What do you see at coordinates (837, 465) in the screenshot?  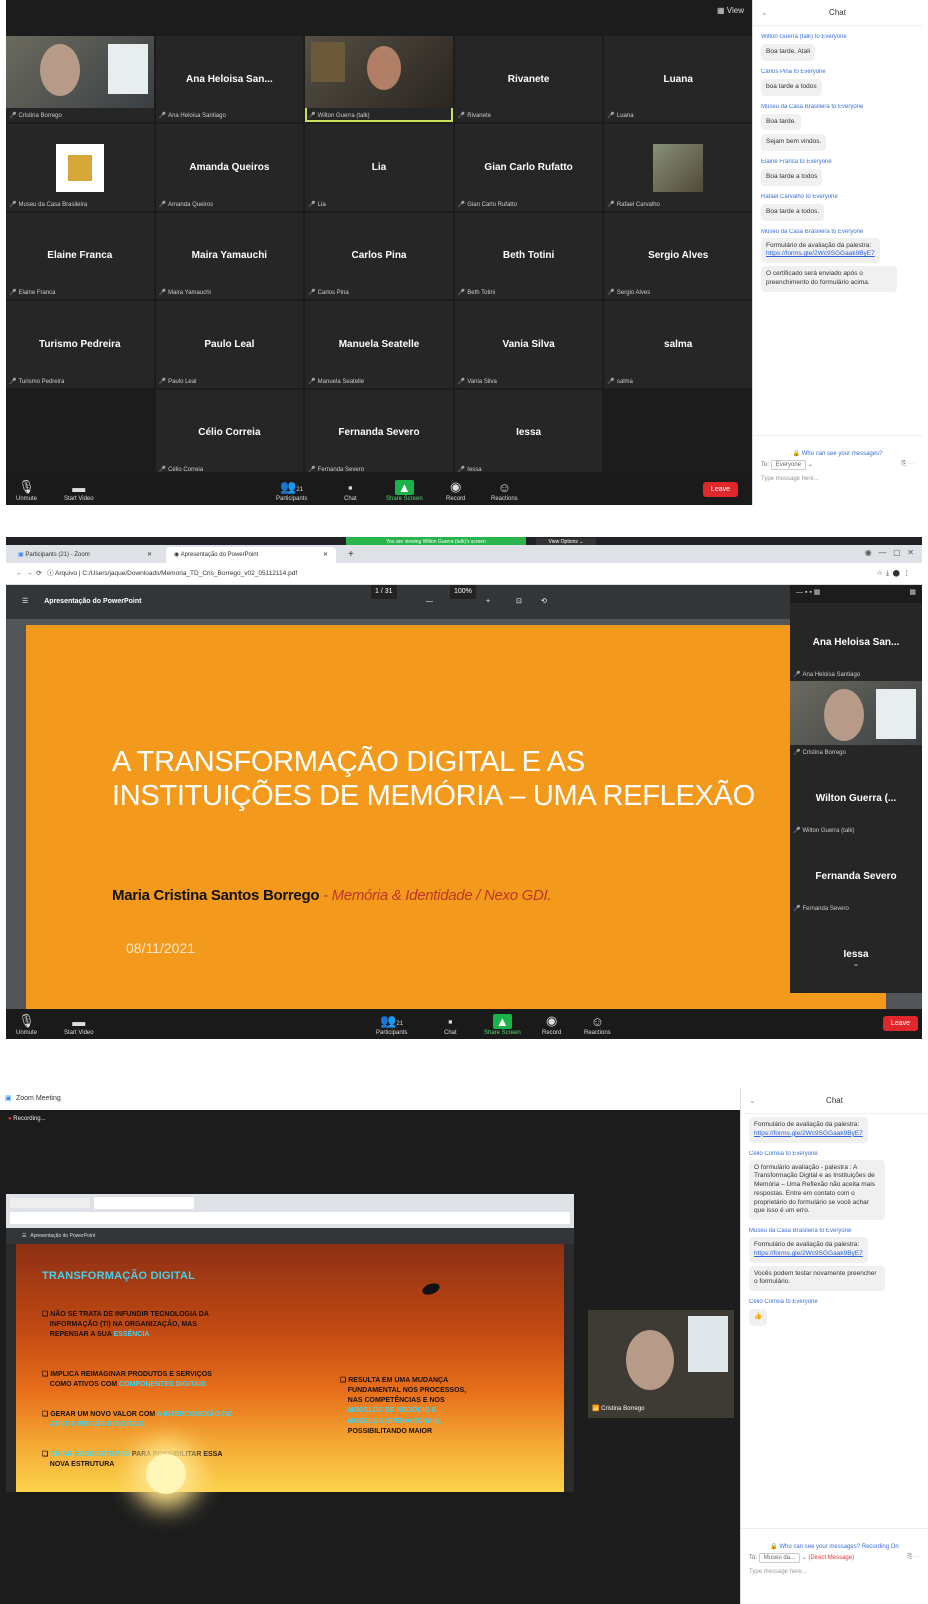 I see `recipient-selector: To: Everyone ⌄ ⎘ ⋯` at bounding box center [837, 465].